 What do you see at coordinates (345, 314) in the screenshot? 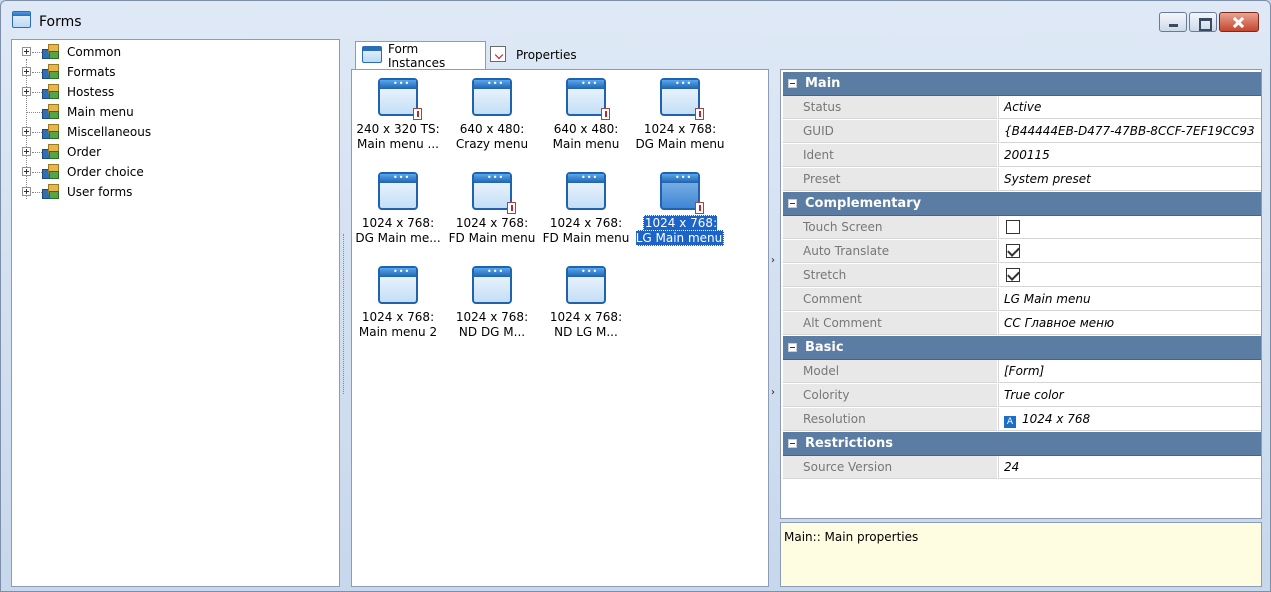
I see `tree-splitter` at bounding box center [345, 314].